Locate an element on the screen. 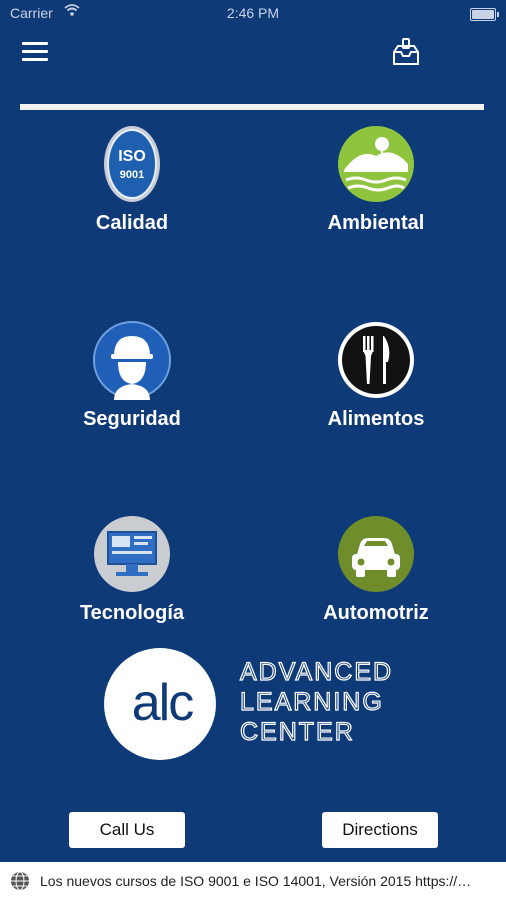  category-automotriz: Automotriz is located at coordinates (376, 584).